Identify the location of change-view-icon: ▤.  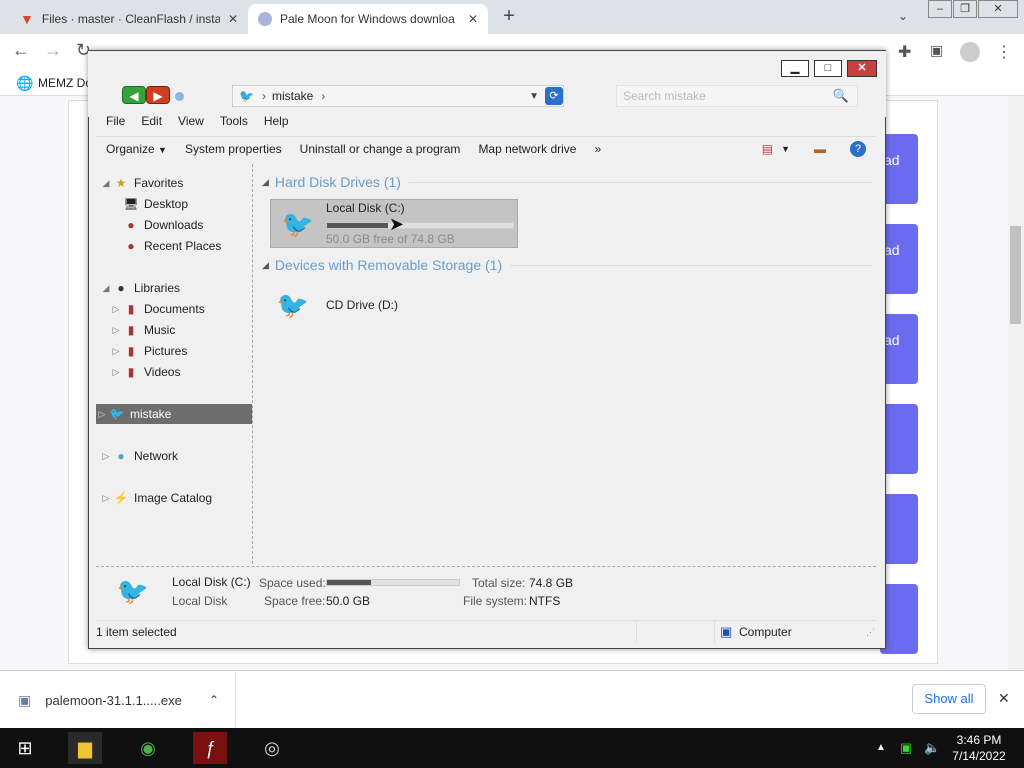
(767, 149).